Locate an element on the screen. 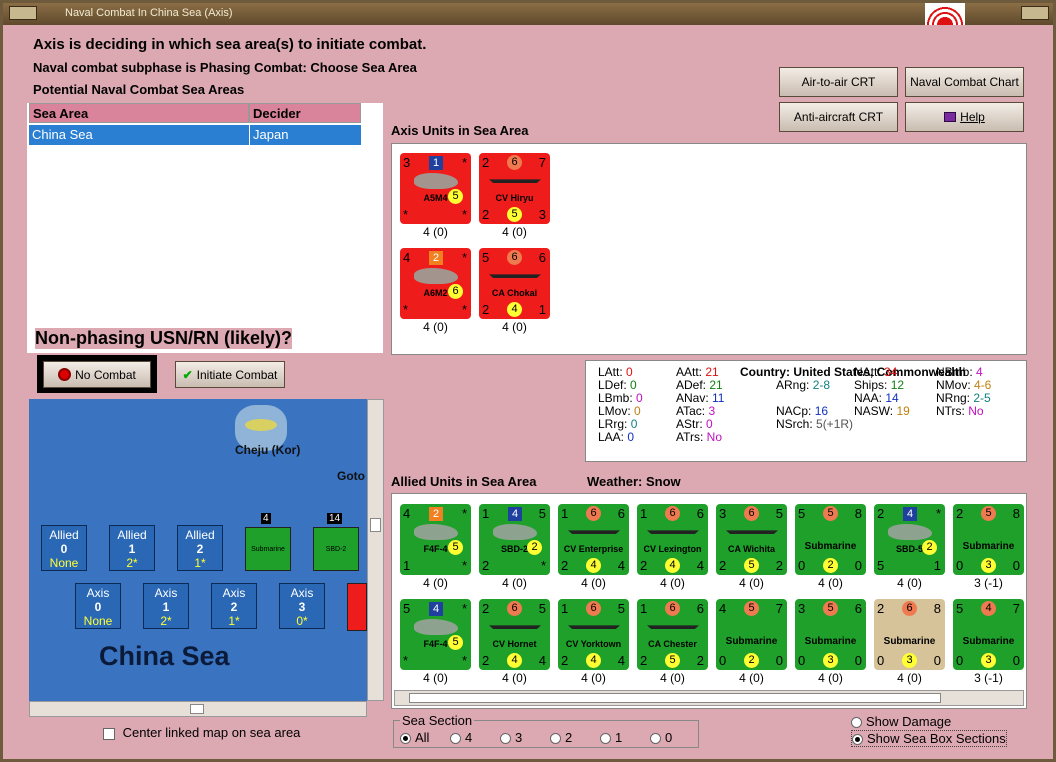 The height and width of the screenshot is (762, 1056). stat-nasw: NASW: 19 is located at coordinates (882, 411).